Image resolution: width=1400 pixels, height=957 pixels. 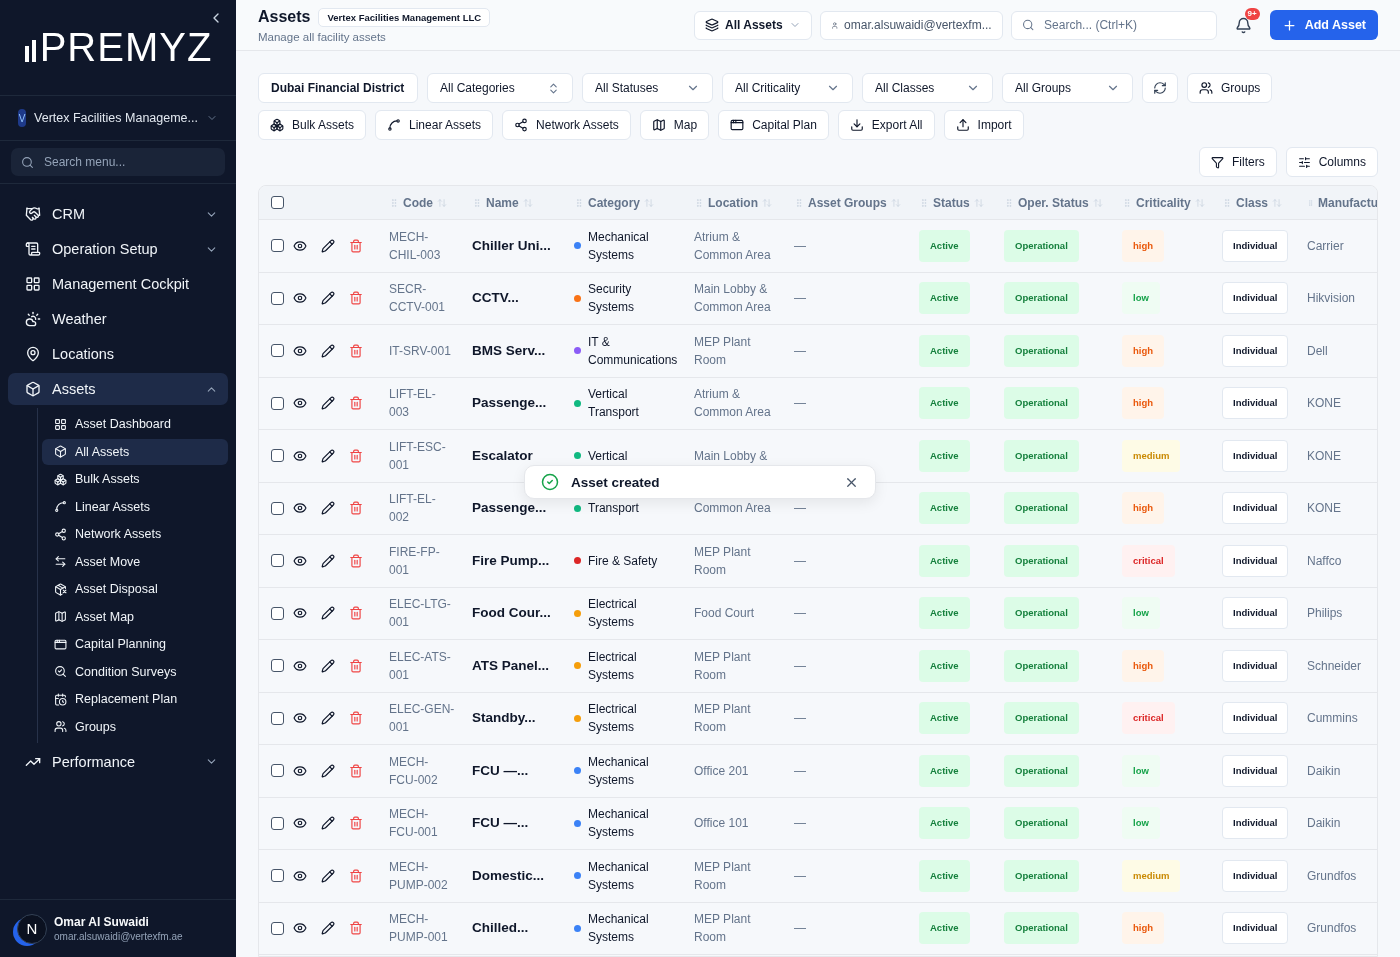 What do you see at coordinates (135, 479) in the screenshot?
I see `nav-subitem: Bulk Assets` at bounding box center [135, 479].